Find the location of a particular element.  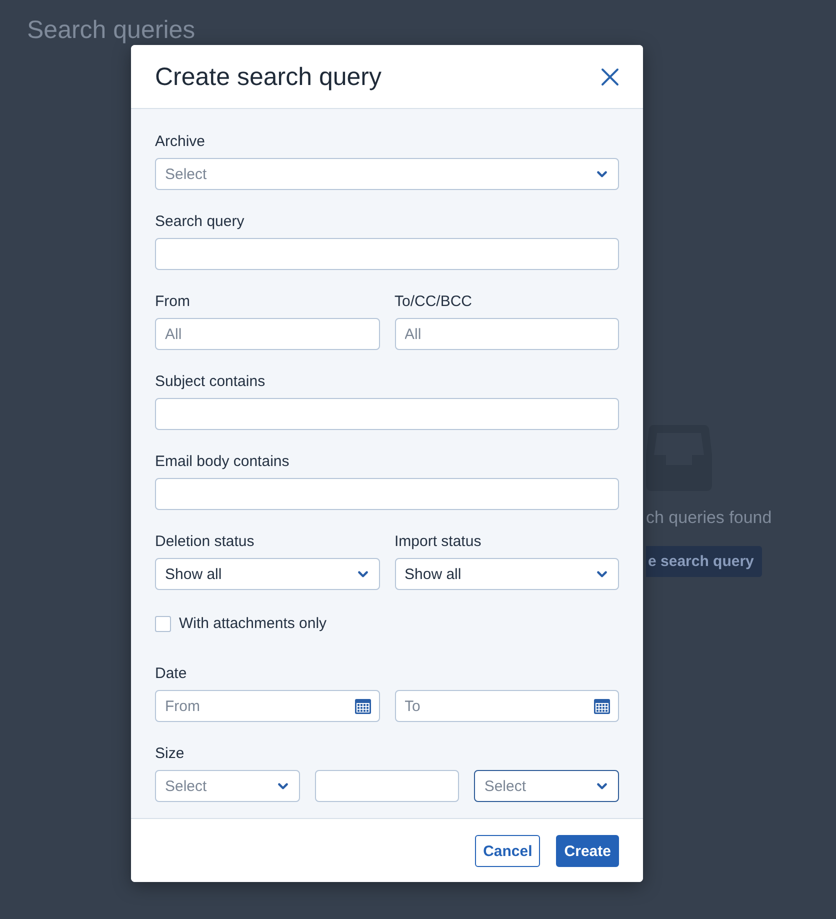

checkbox is located at coordinates (163, 624).